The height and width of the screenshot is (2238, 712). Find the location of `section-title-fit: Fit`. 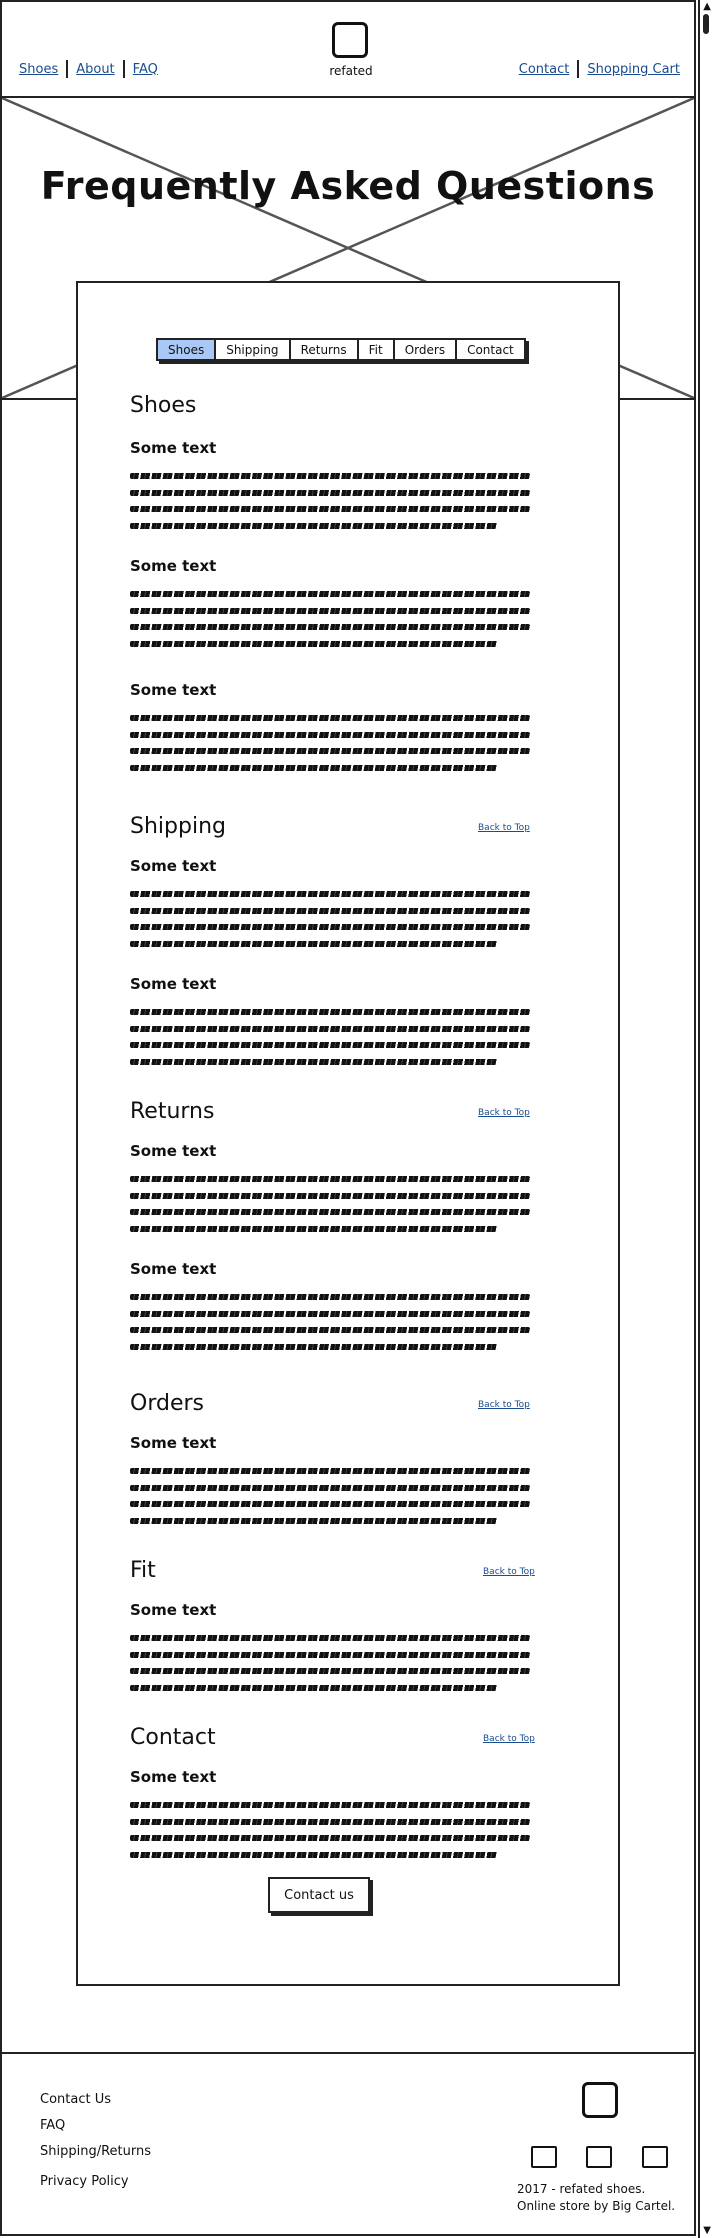

section-title-fit: Fit is located at coordinates (143, 1570).